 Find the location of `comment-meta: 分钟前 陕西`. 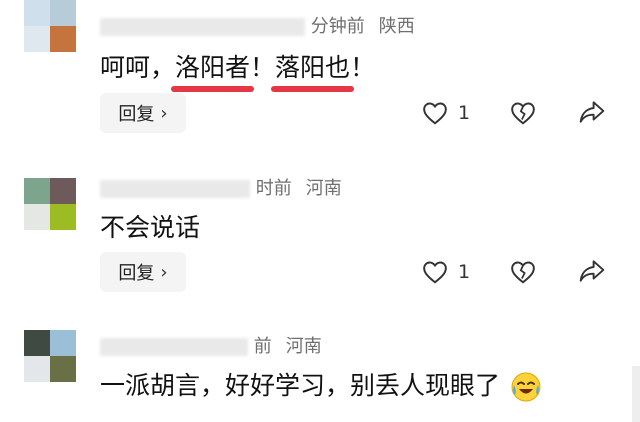

comment-meta: 分钟前 陕西 is located at coordinates (257, 25).